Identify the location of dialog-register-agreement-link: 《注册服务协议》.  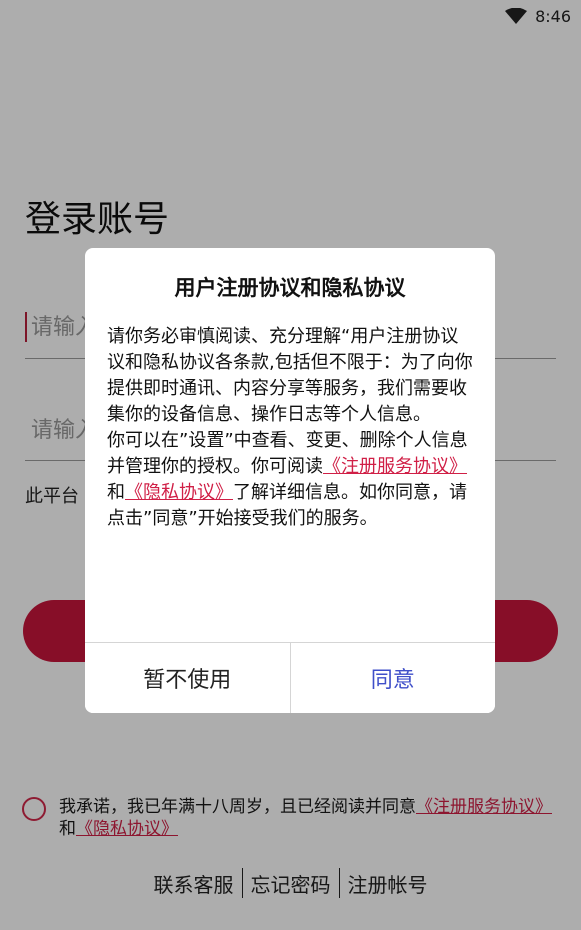
(395, 466).